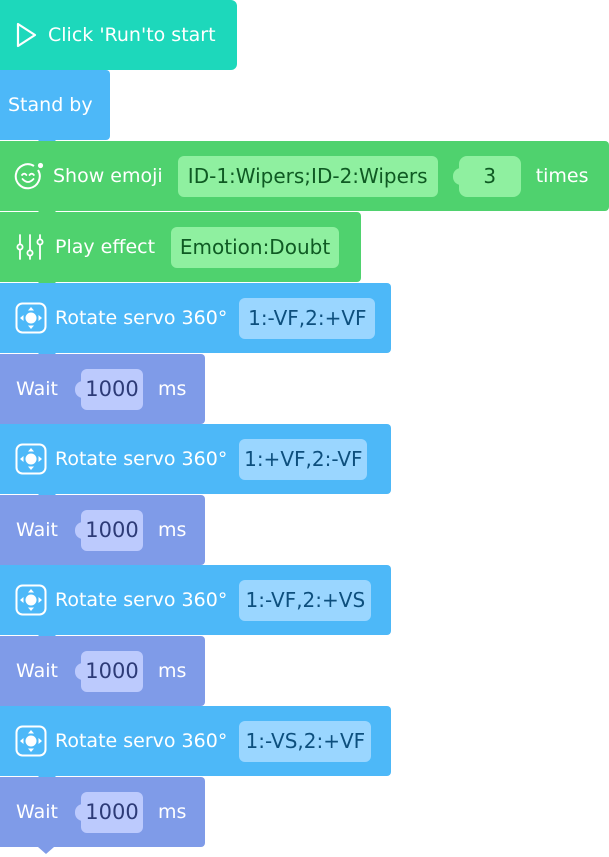 This screenshot has height=857, width=609. I want to click on servo-value-selector: 1:-VF,2:+VF, so click(307, 318).